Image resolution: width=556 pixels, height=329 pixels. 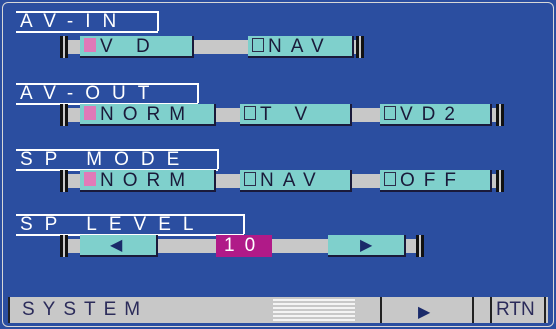 What do you see at coordinates (130, 225) in the screenshot?
I see `sp-level-title: SP LEVEL` at bounding box center [130, 225].